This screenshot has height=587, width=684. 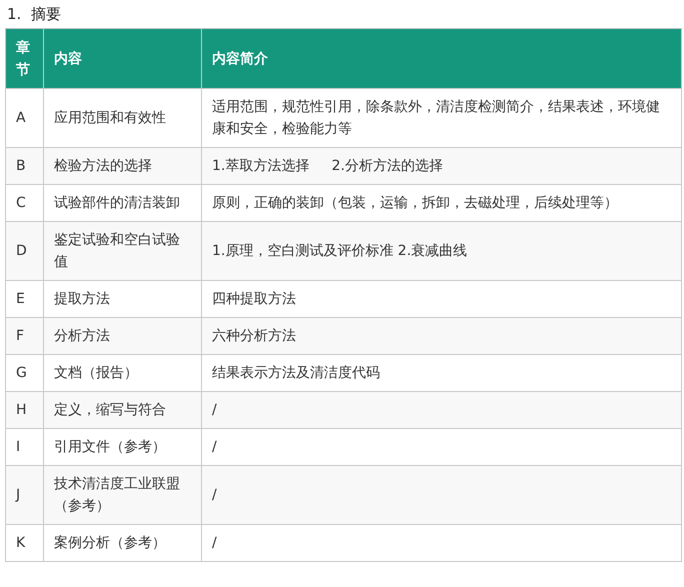 I want to click on column-header: 内容简介, so click(x=442, y=58).